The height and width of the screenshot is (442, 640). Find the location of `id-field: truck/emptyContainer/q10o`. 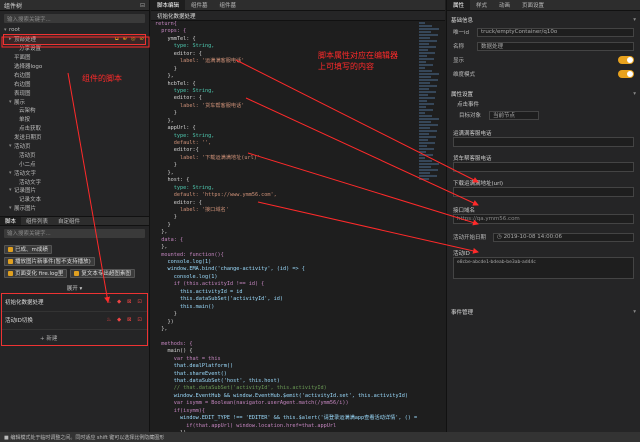

id-field: truck/emptyContainer/q10o is located at coordinates (555, 32).